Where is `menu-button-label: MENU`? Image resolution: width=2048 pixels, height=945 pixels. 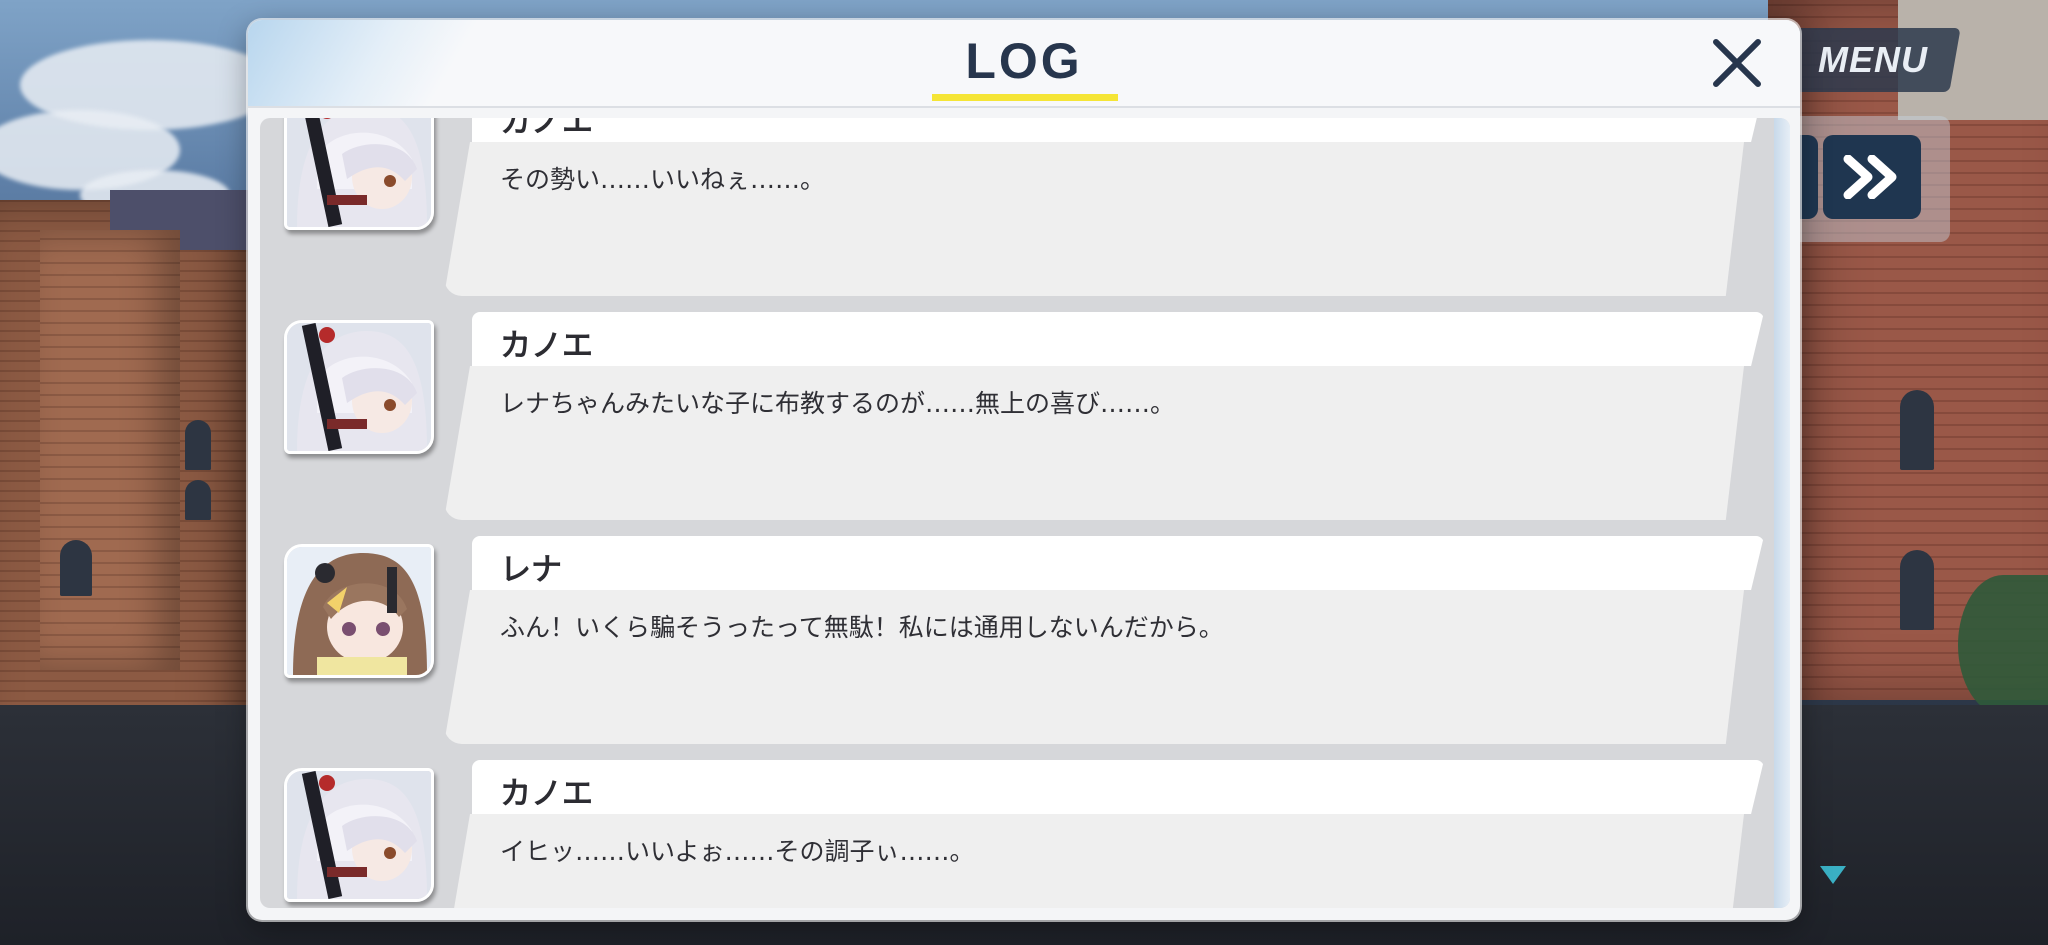
menu-button-label: MENU is located at coordinates (1872, 59).